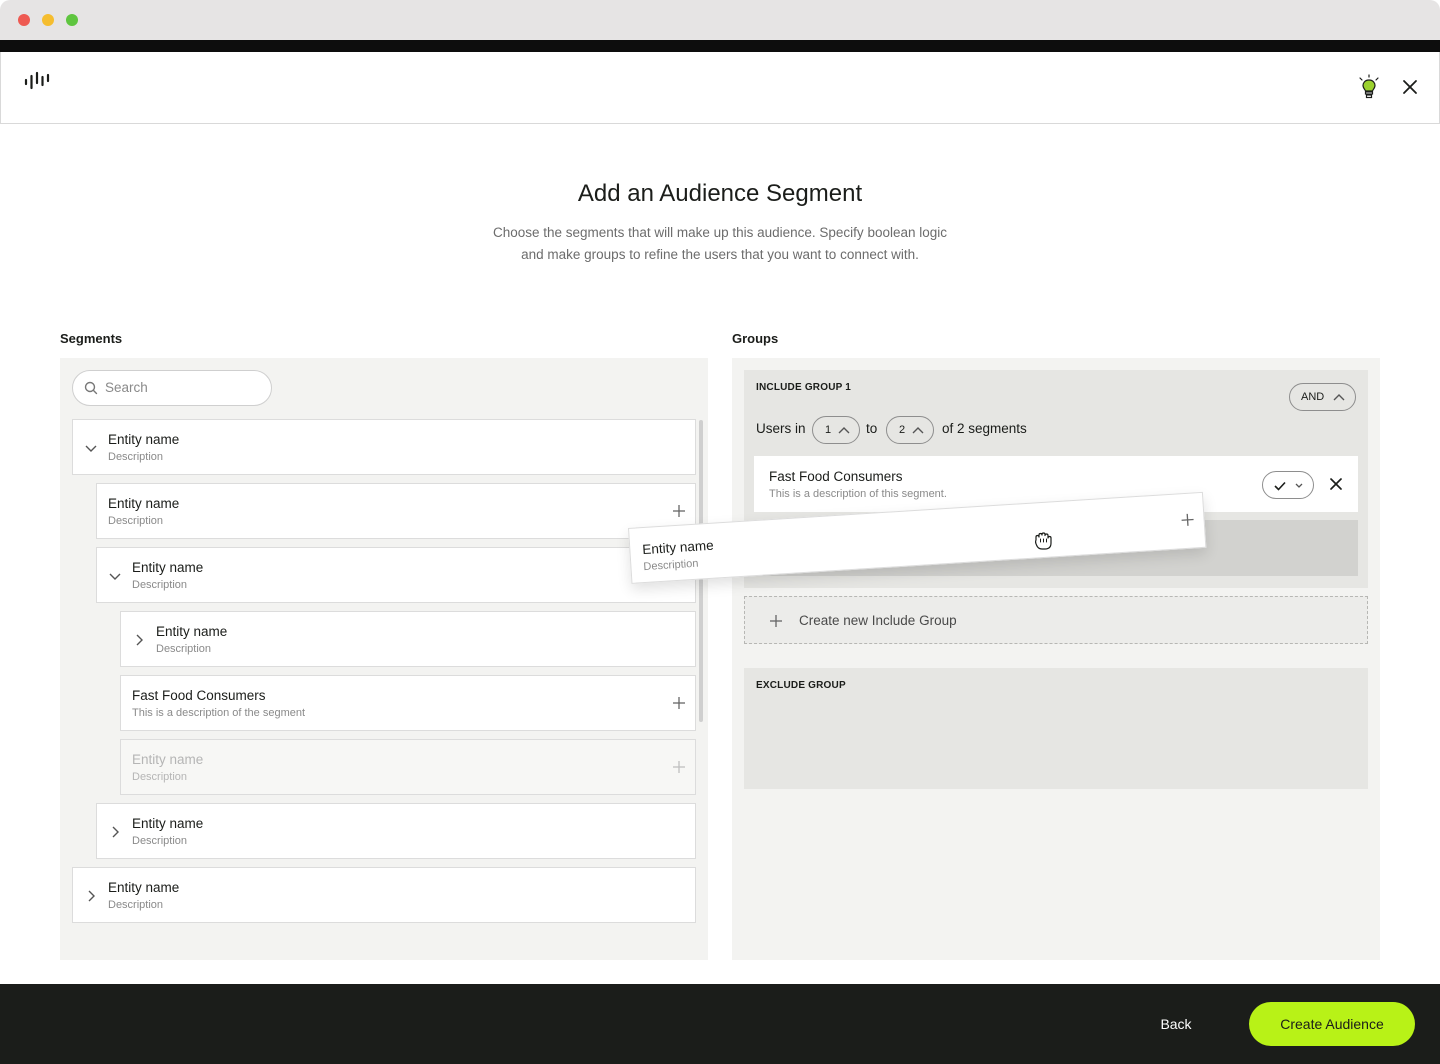 The image size is (1440, 1064). I want to click on window-close-dot, so click(24, 20).